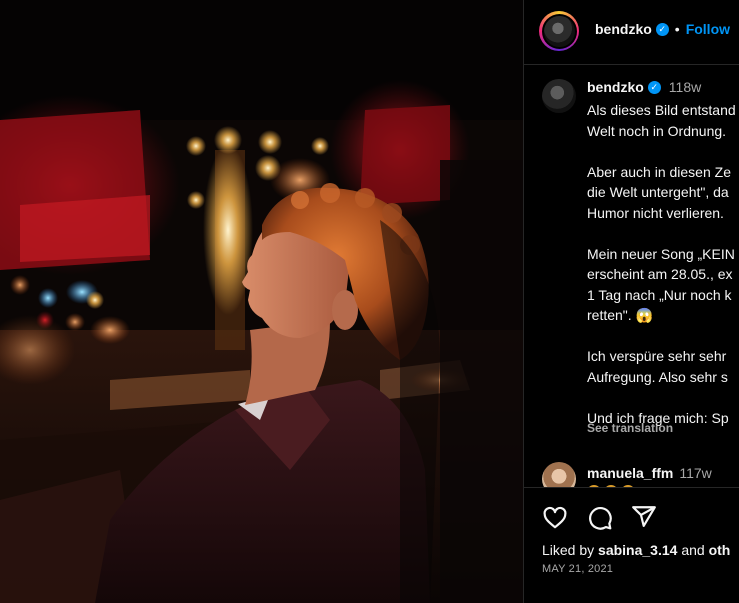  I want to click on likes-prefix: Liked by, so click(568, 550).